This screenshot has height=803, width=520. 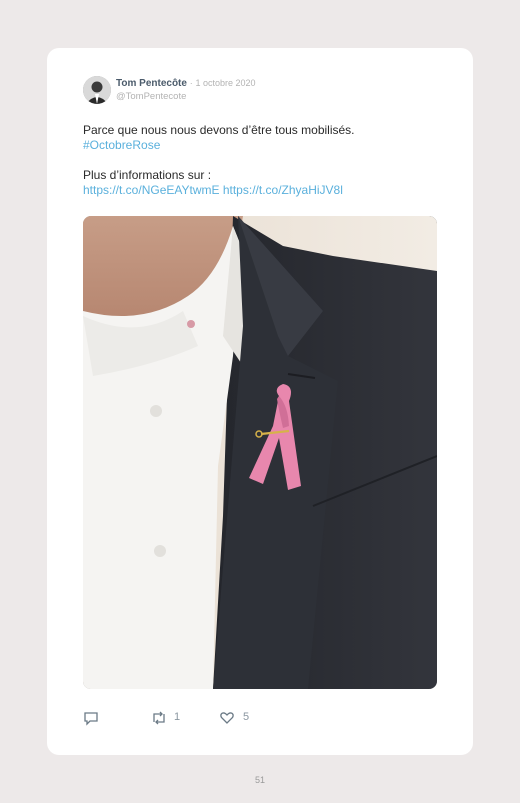 I want to click on retweet-button: 1, so click(x=165, y=718).